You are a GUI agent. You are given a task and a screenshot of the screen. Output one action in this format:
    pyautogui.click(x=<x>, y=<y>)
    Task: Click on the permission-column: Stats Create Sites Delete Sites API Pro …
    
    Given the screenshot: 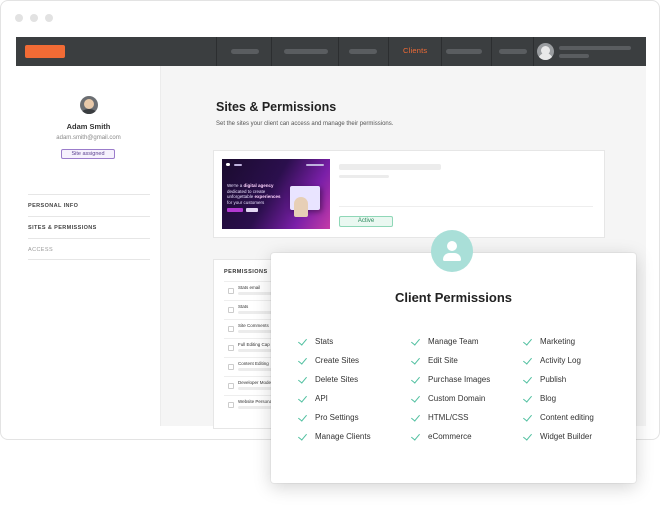 What is the action you would take?
    pyautogui.click(x=334, y=389)
    